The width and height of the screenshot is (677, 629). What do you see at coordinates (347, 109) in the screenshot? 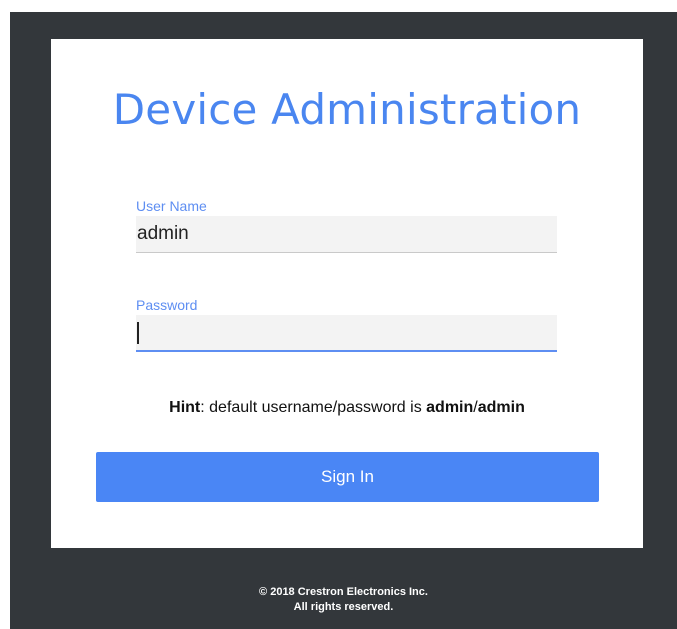
I see `page-title: Device Administration` at bounding box center [347, 109].